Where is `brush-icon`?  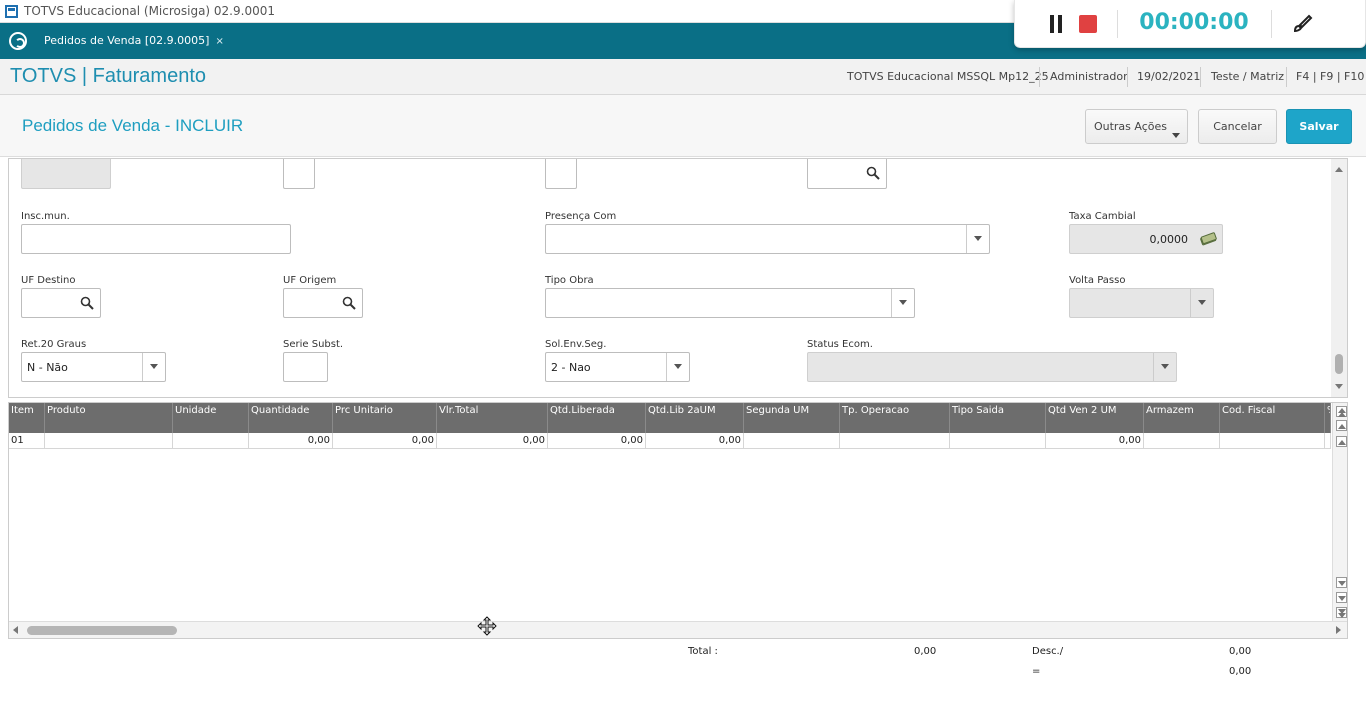
brush-icon is located at coordinates (1302, 24).